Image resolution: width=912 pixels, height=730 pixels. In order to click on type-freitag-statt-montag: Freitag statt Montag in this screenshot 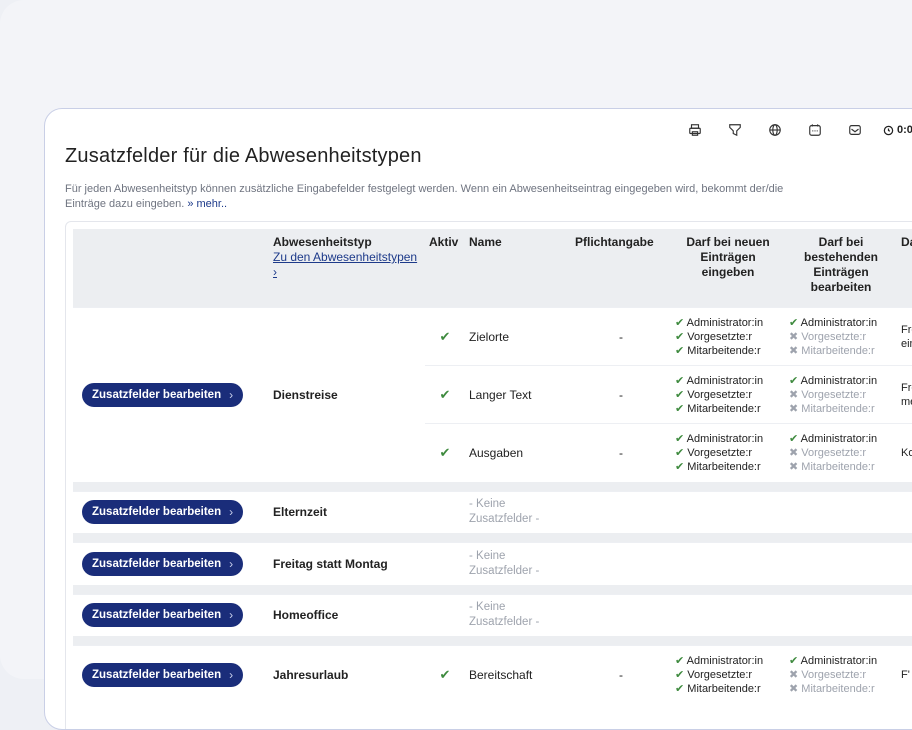, I will do `click(347, 563)`.